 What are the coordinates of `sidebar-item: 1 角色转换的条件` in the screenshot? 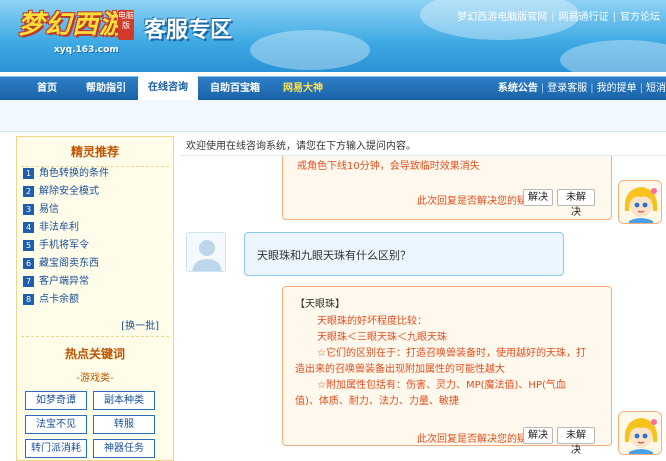 It's located at (66, 174).